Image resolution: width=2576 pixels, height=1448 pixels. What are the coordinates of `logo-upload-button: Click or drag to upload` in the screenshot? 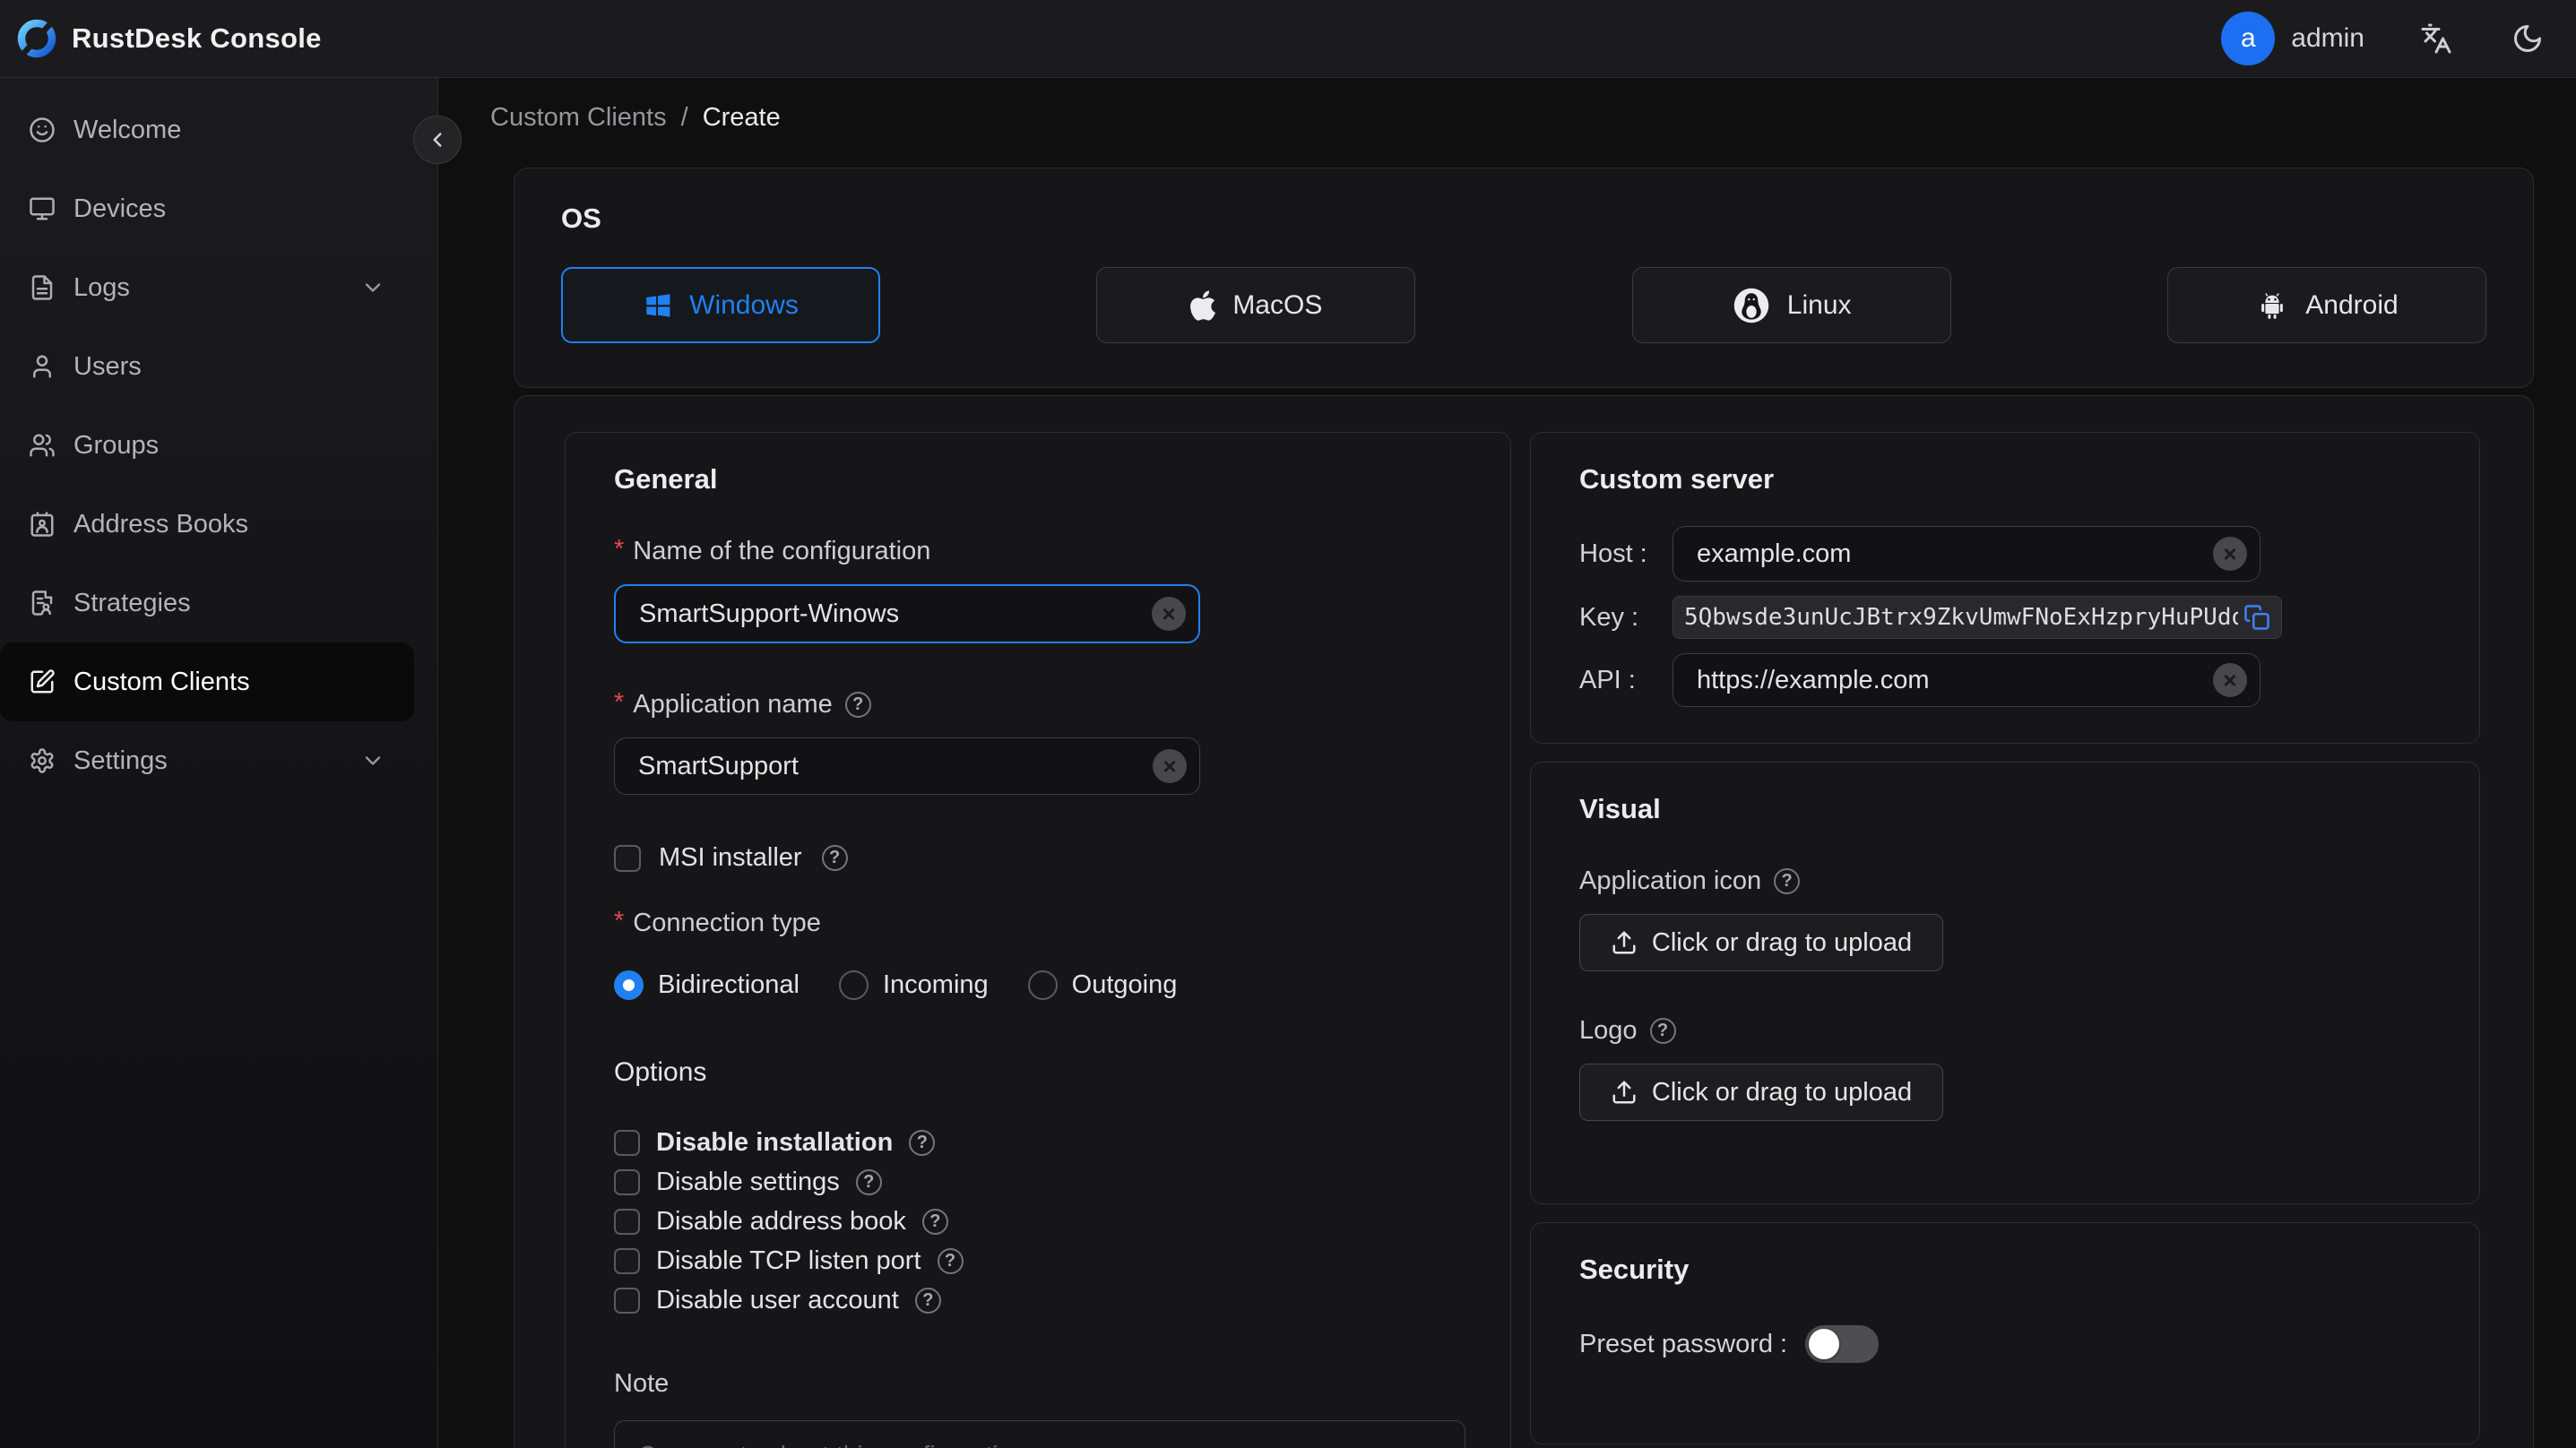 It's located at (1761, 1092).